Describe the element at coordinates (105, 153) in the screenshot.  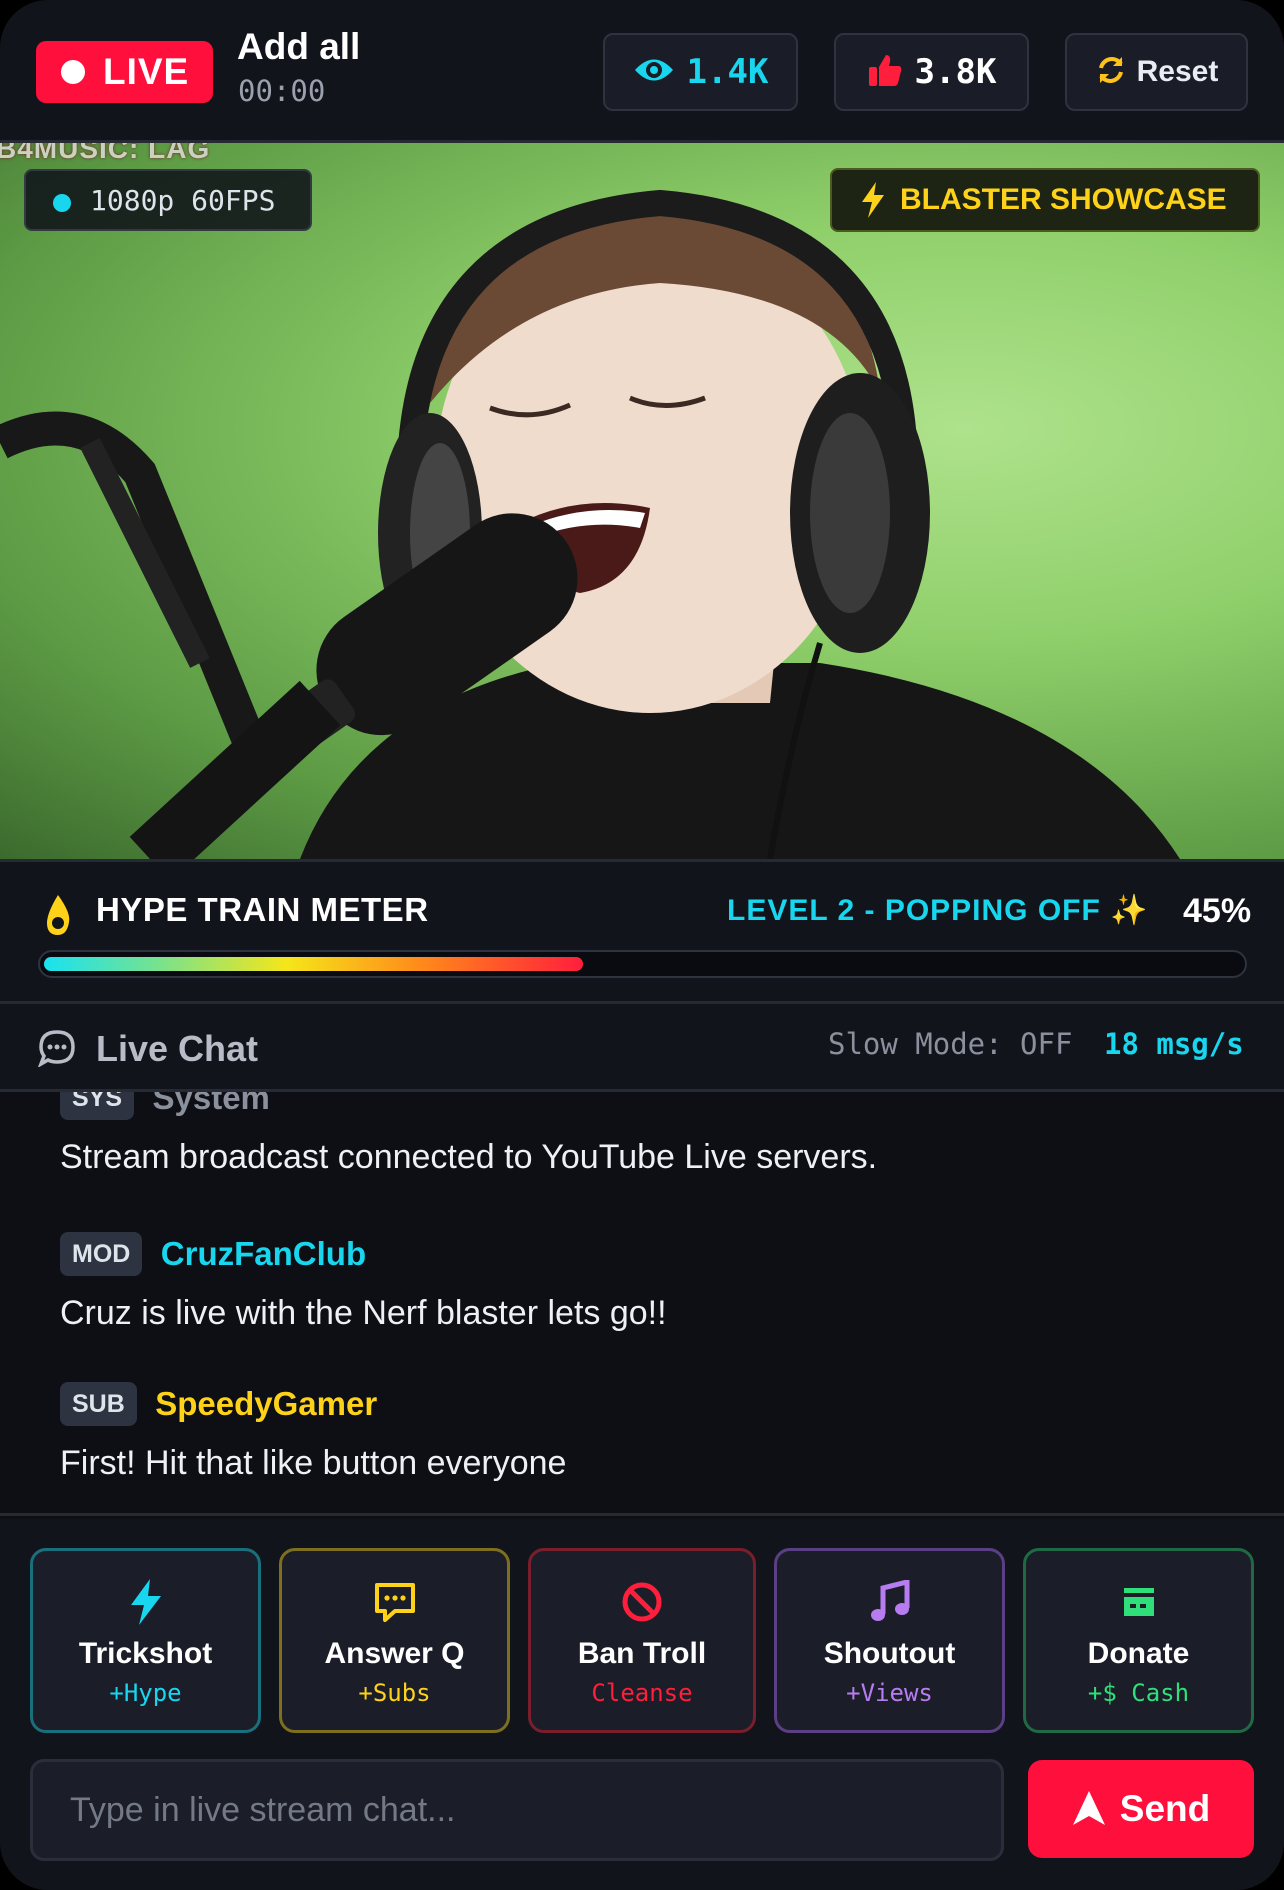
I see `stream-overlay-text: B4MUSIC: LAG` at that location.